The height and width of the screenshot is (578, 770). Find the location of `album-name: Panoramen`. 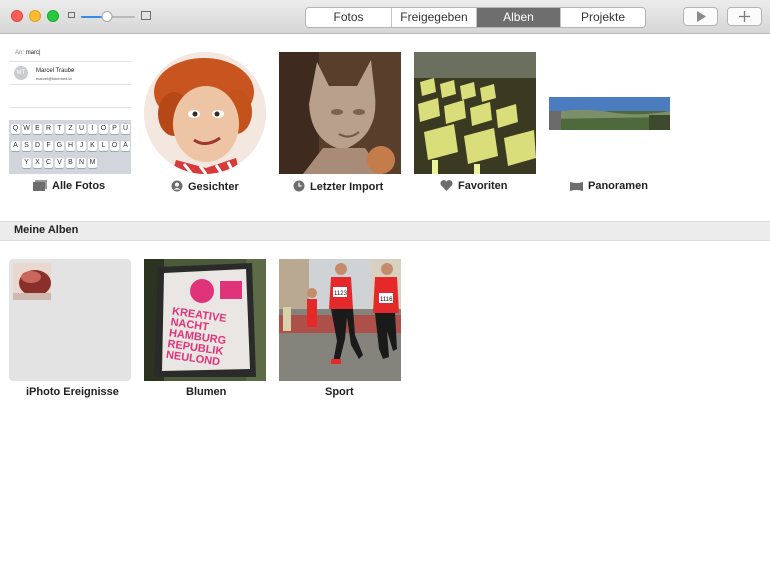

album-name: Panoramen is located at coordinates (618, 186).